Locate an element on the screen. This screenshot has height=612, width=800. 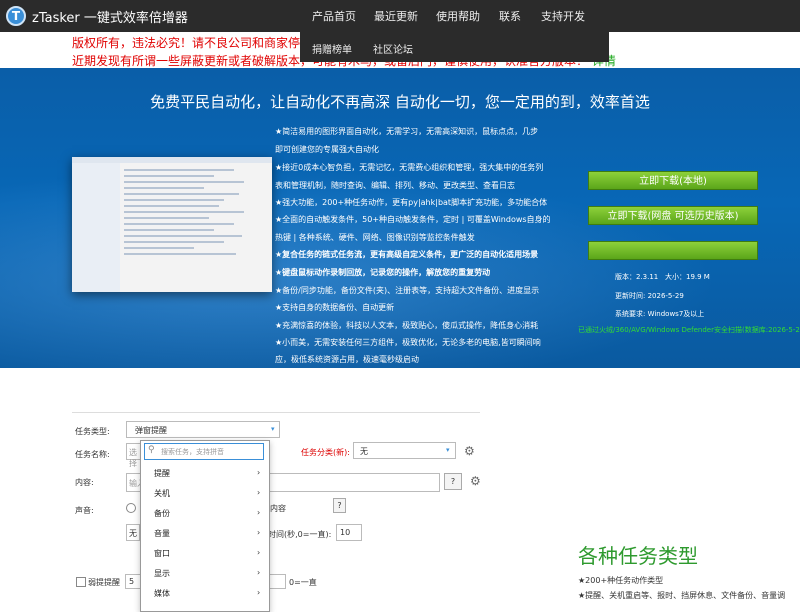
task-group-label: 任务分类(新): is located at coordinates (325, 452).